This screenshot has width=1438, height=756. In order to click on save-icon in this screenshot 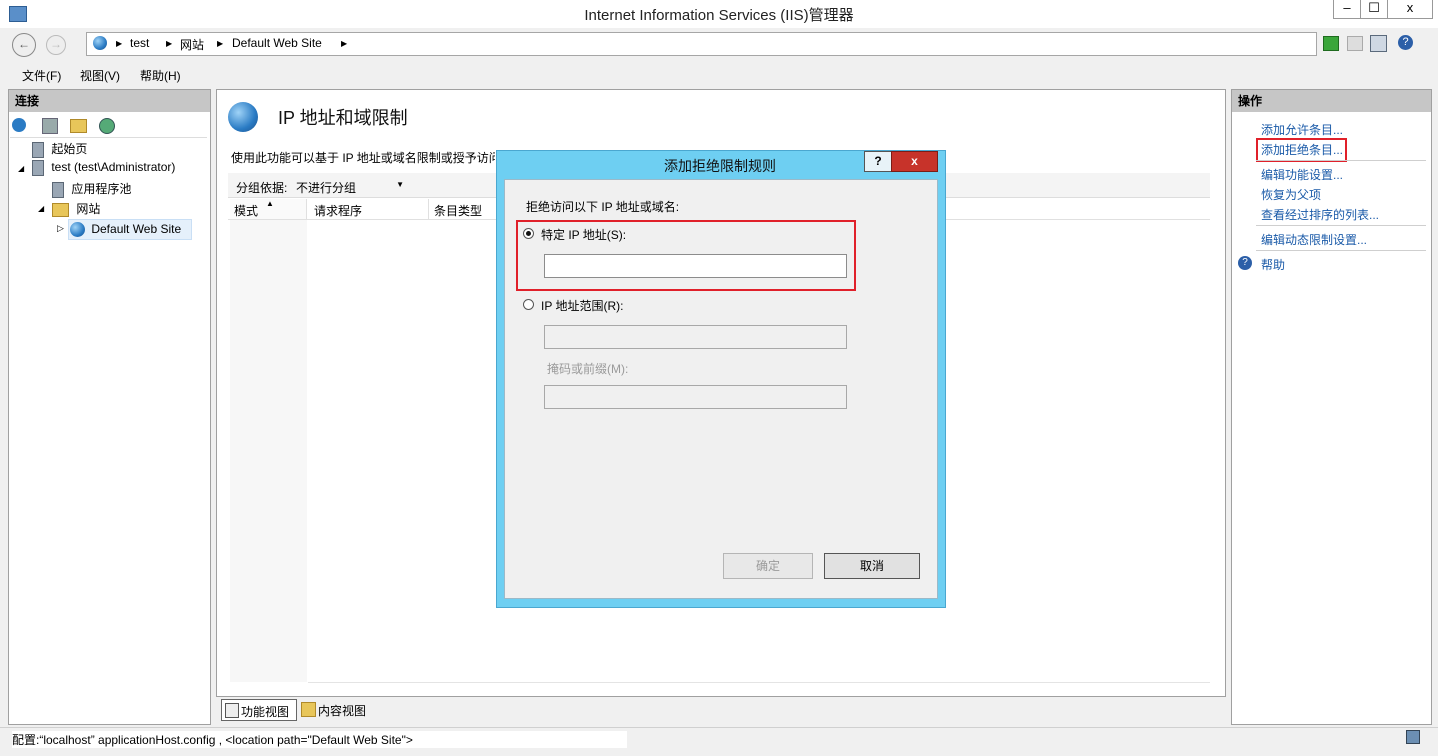, I will do `click(50, 126)`.